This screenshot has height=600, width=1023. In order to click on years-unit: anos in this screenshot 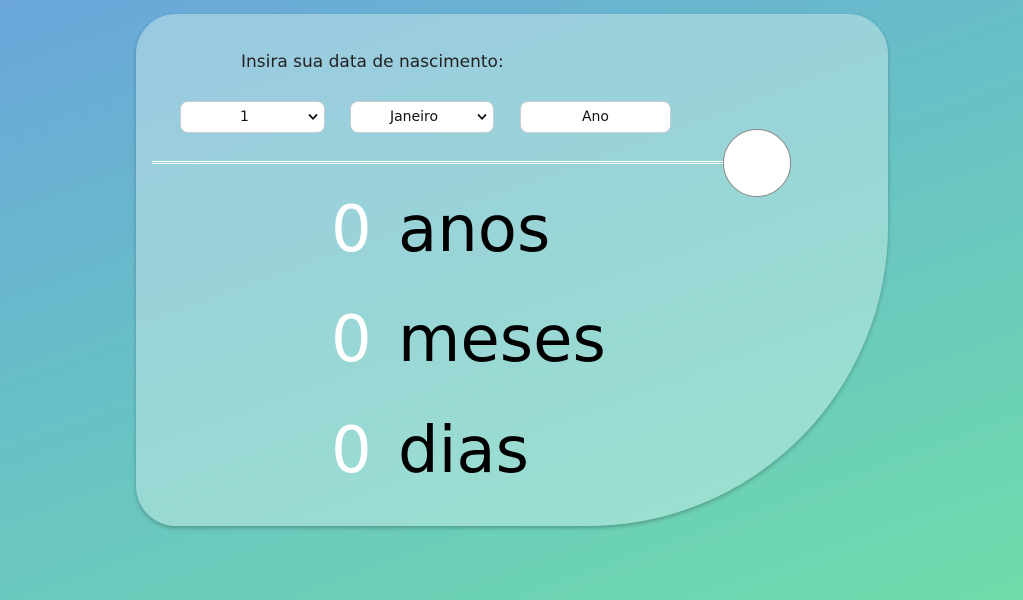, I will do `click(474, 230)`.